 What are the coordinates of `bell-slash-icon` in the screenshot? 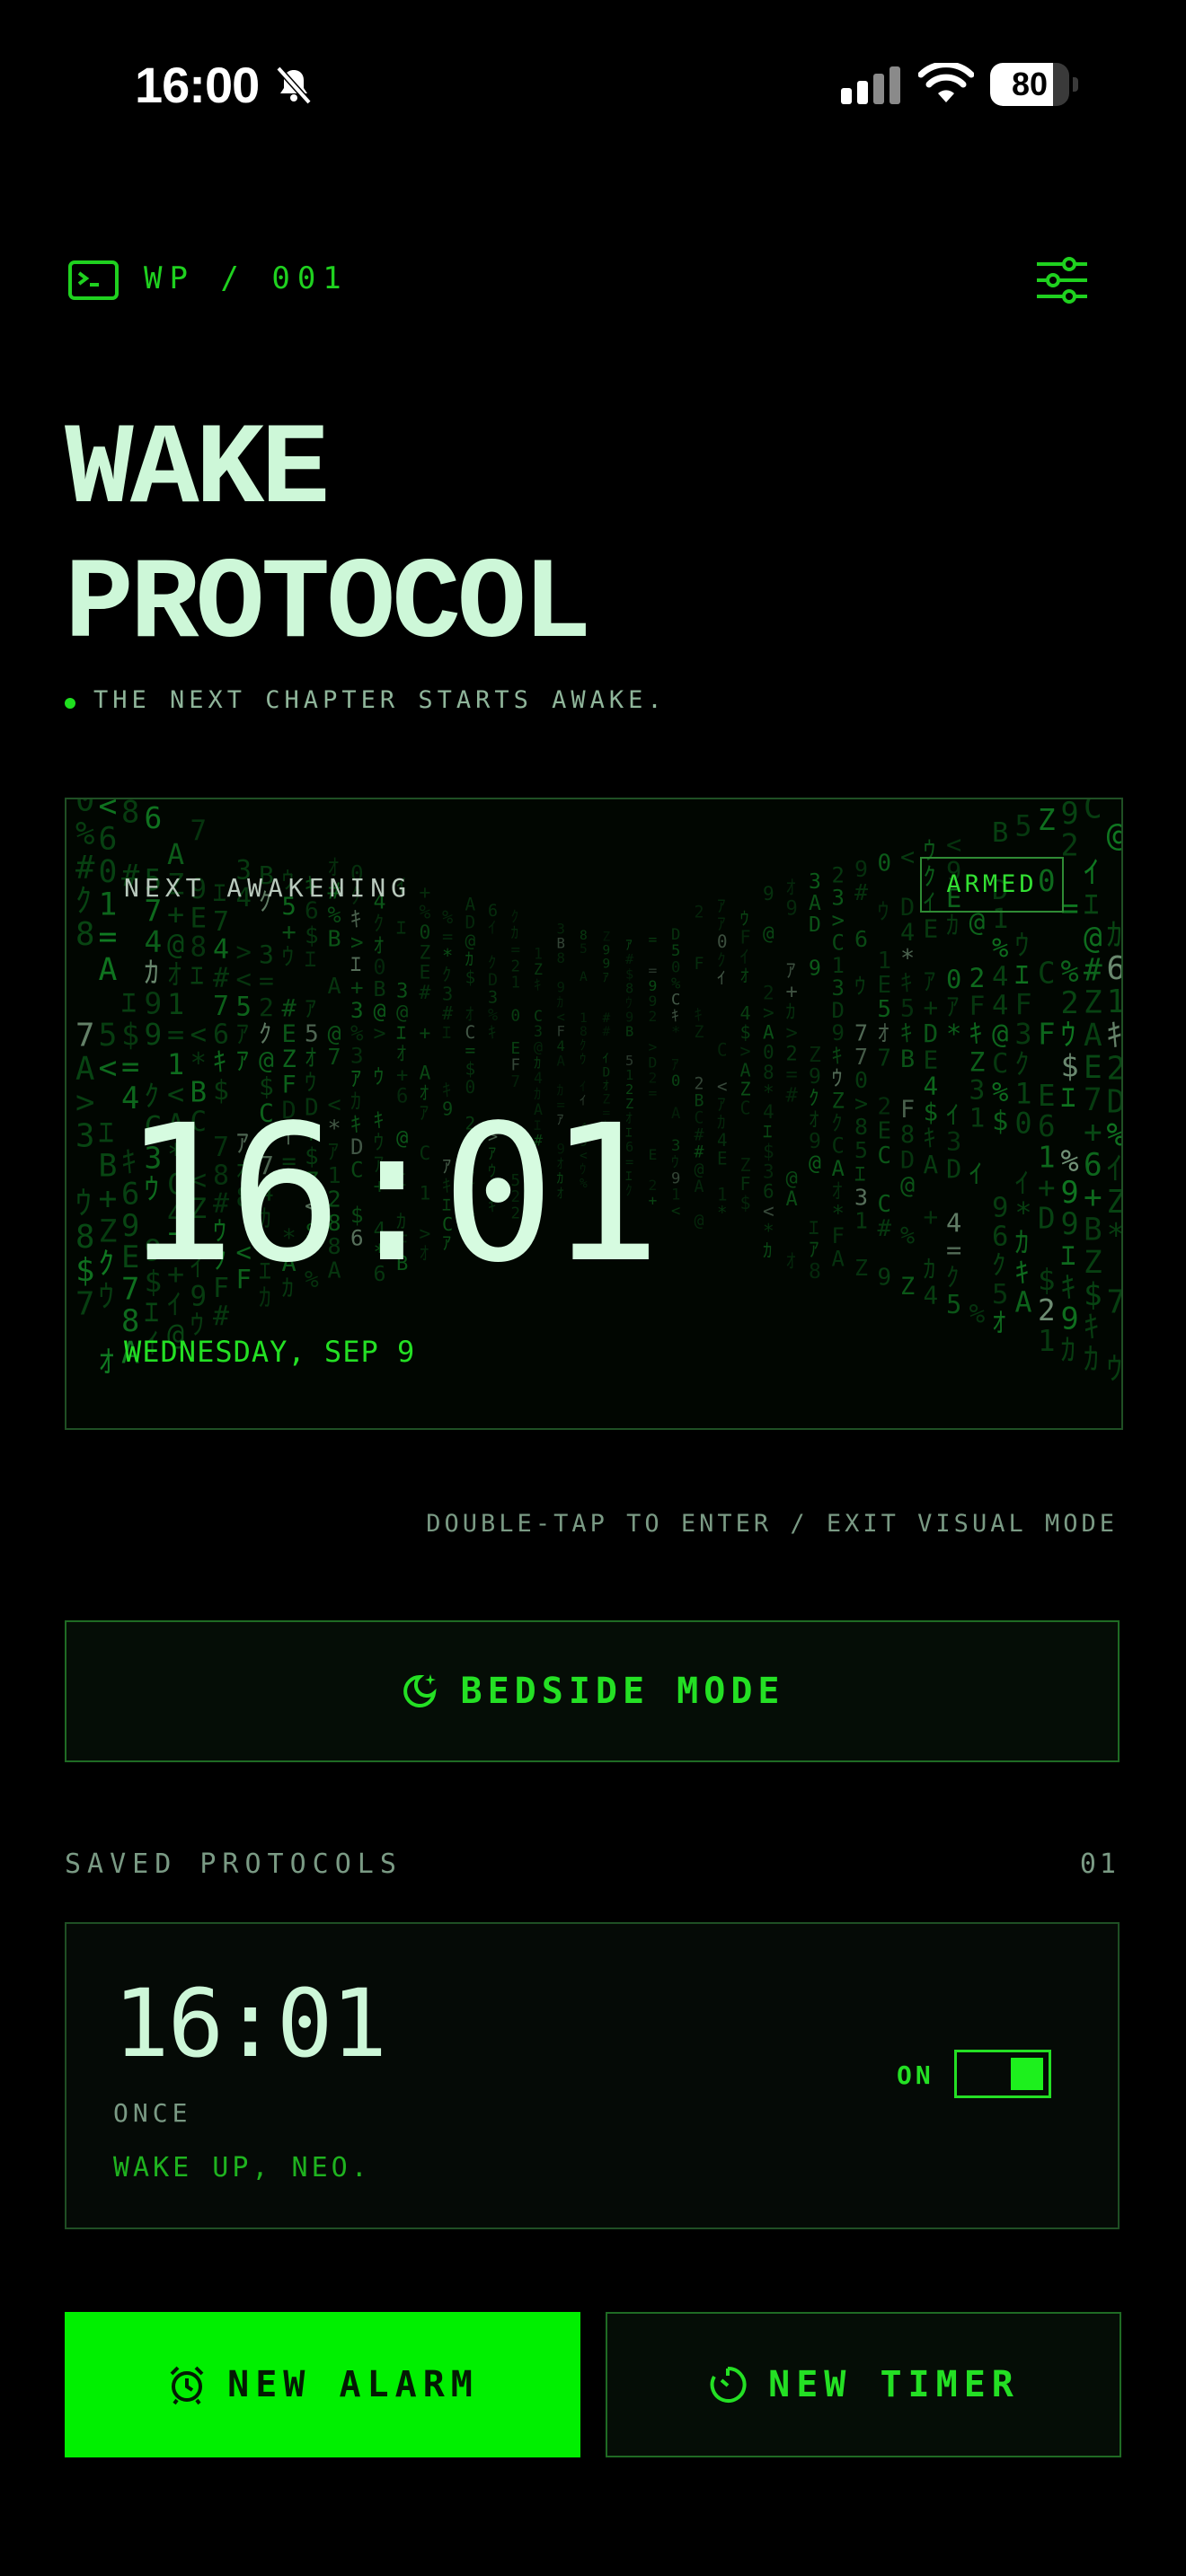 It's located at (294, 85).